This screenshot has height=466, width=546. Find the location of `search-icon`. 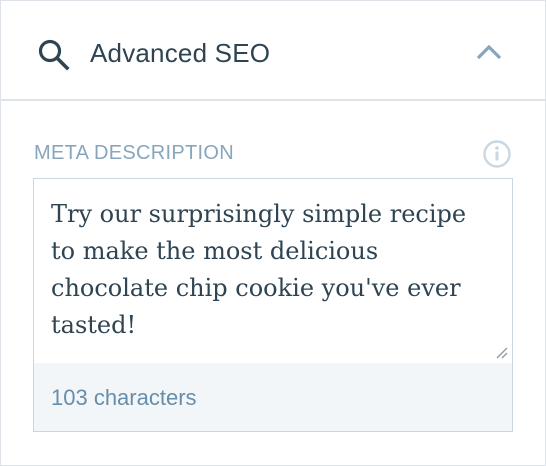

search-icon is located at coordinates (54, 55).